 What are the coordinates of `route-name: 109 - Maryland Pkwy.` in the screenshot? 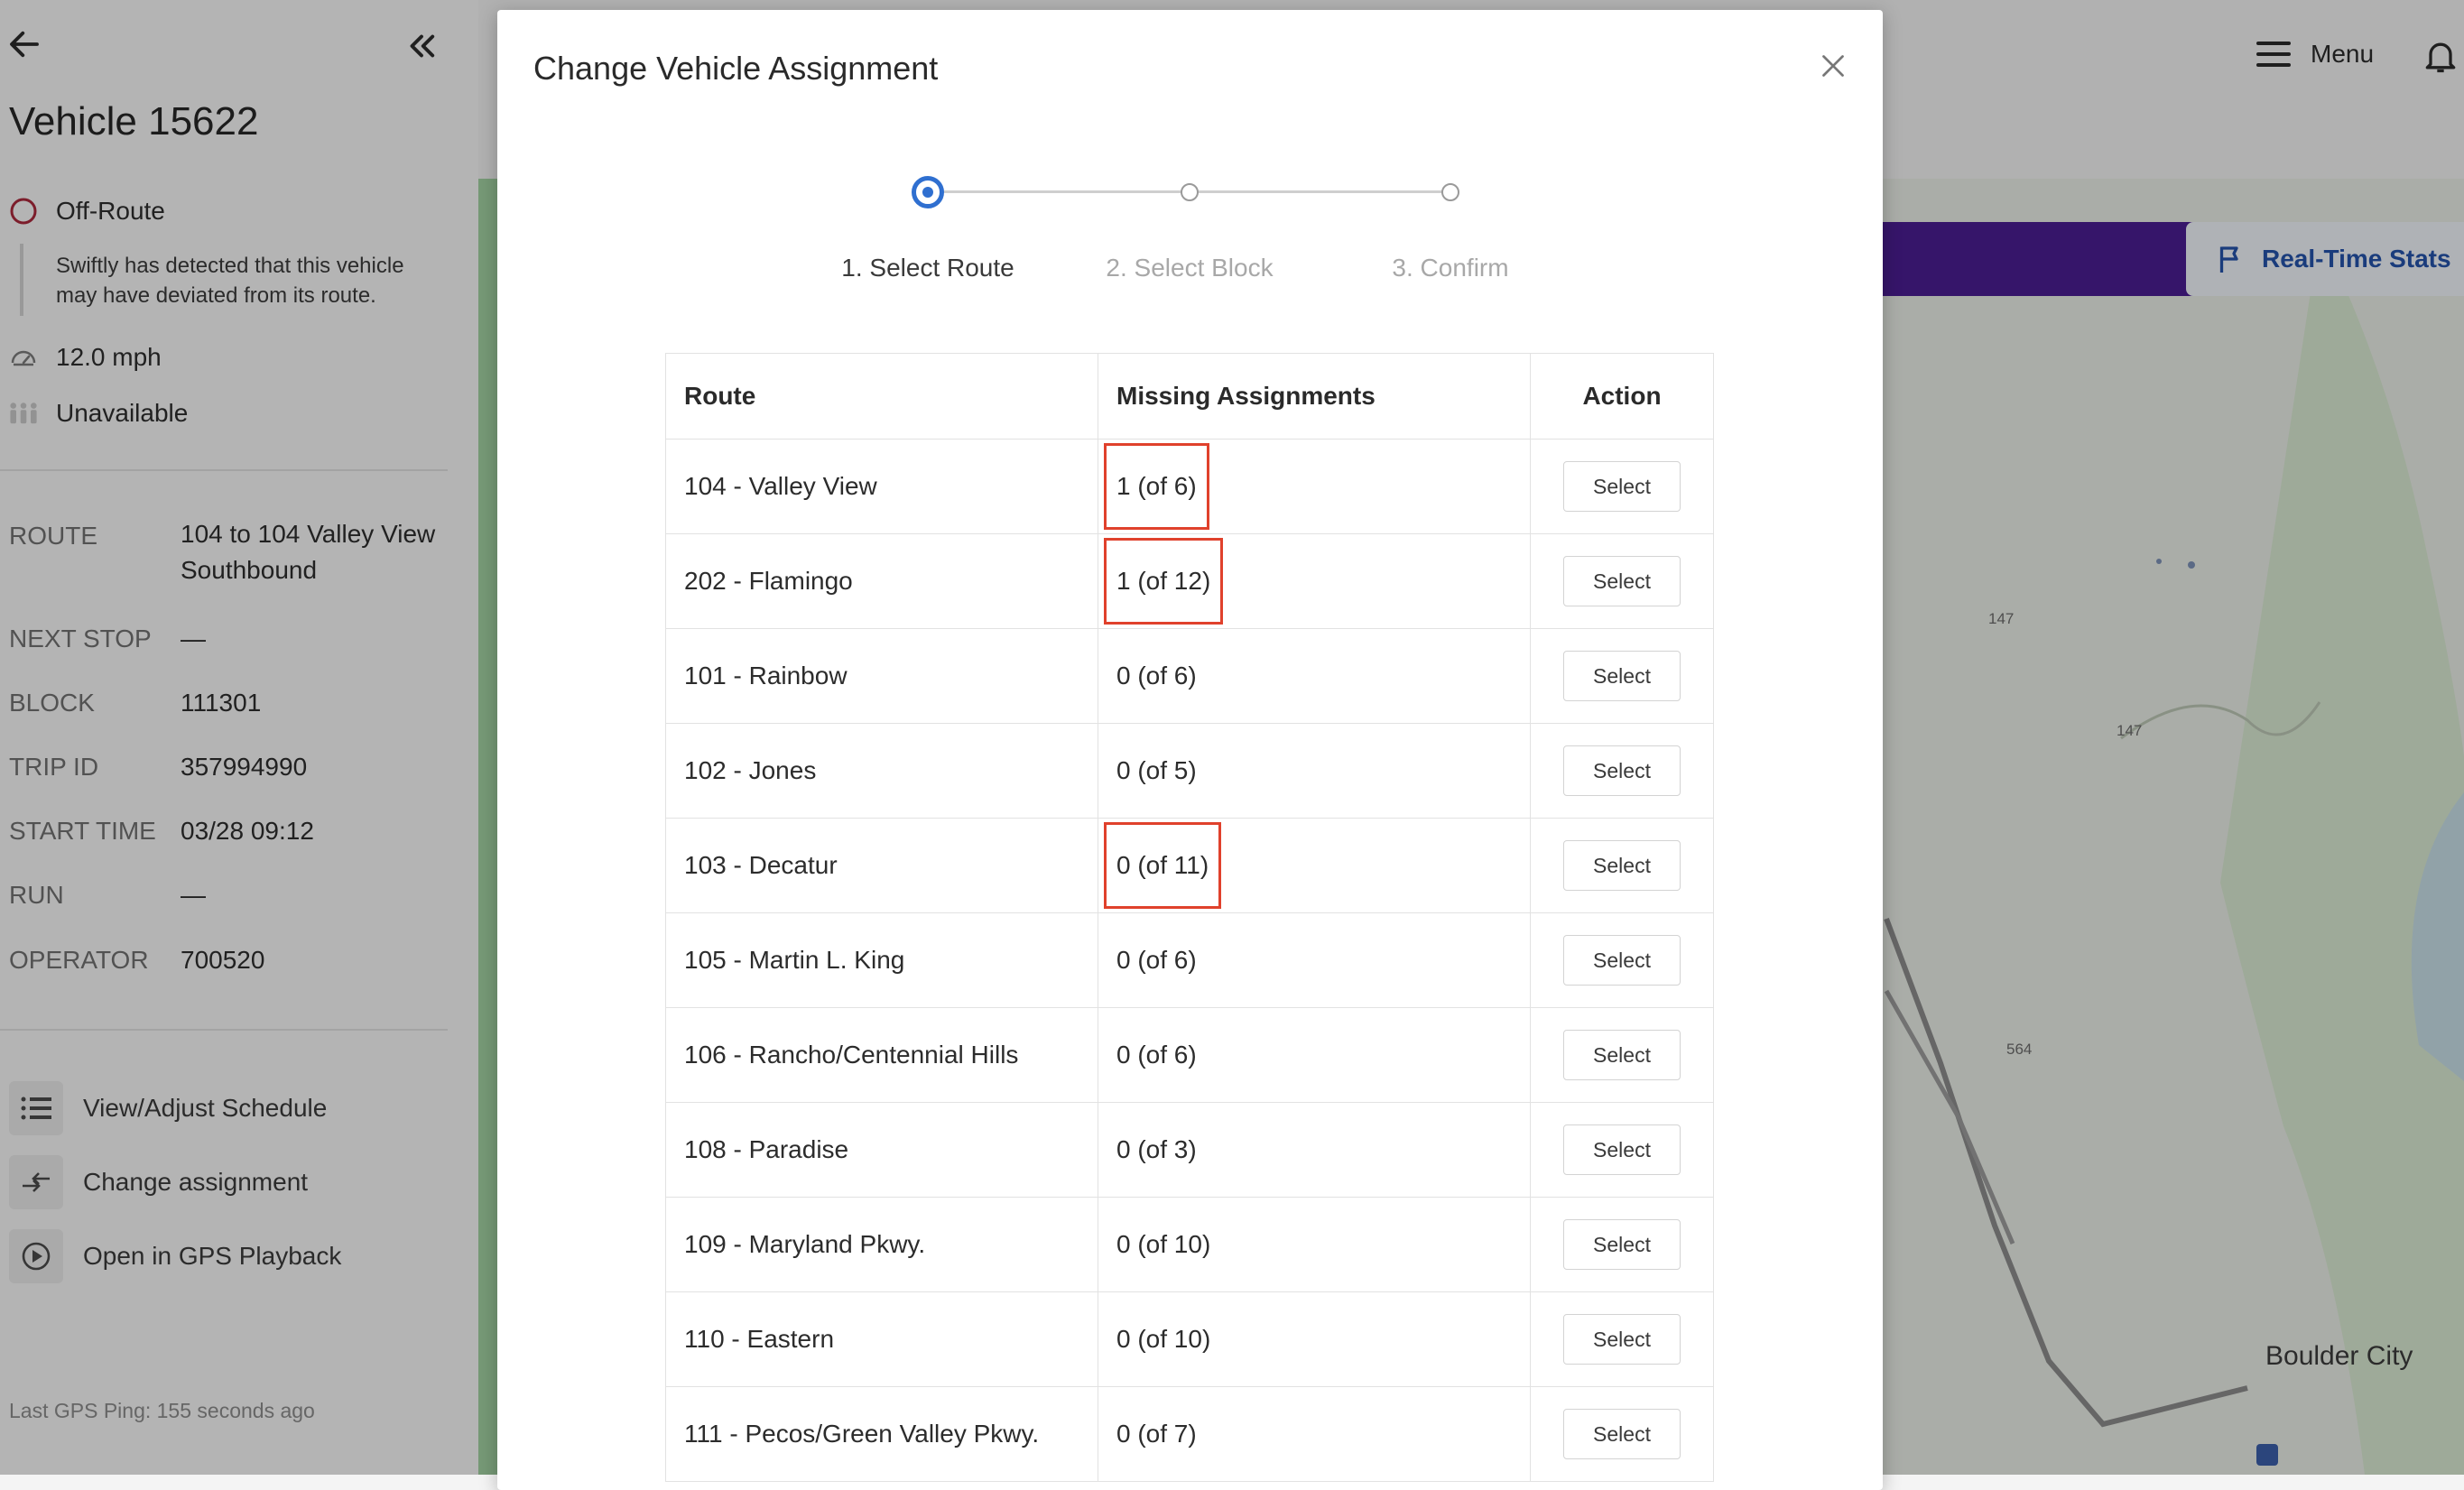 It's located at (881, 1244).